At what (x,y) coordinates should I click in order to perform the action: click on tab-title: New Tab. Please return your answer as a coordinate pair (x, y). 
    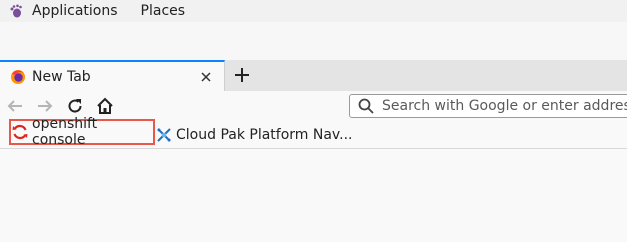
    Looking at the image, I should click on (61, 76).